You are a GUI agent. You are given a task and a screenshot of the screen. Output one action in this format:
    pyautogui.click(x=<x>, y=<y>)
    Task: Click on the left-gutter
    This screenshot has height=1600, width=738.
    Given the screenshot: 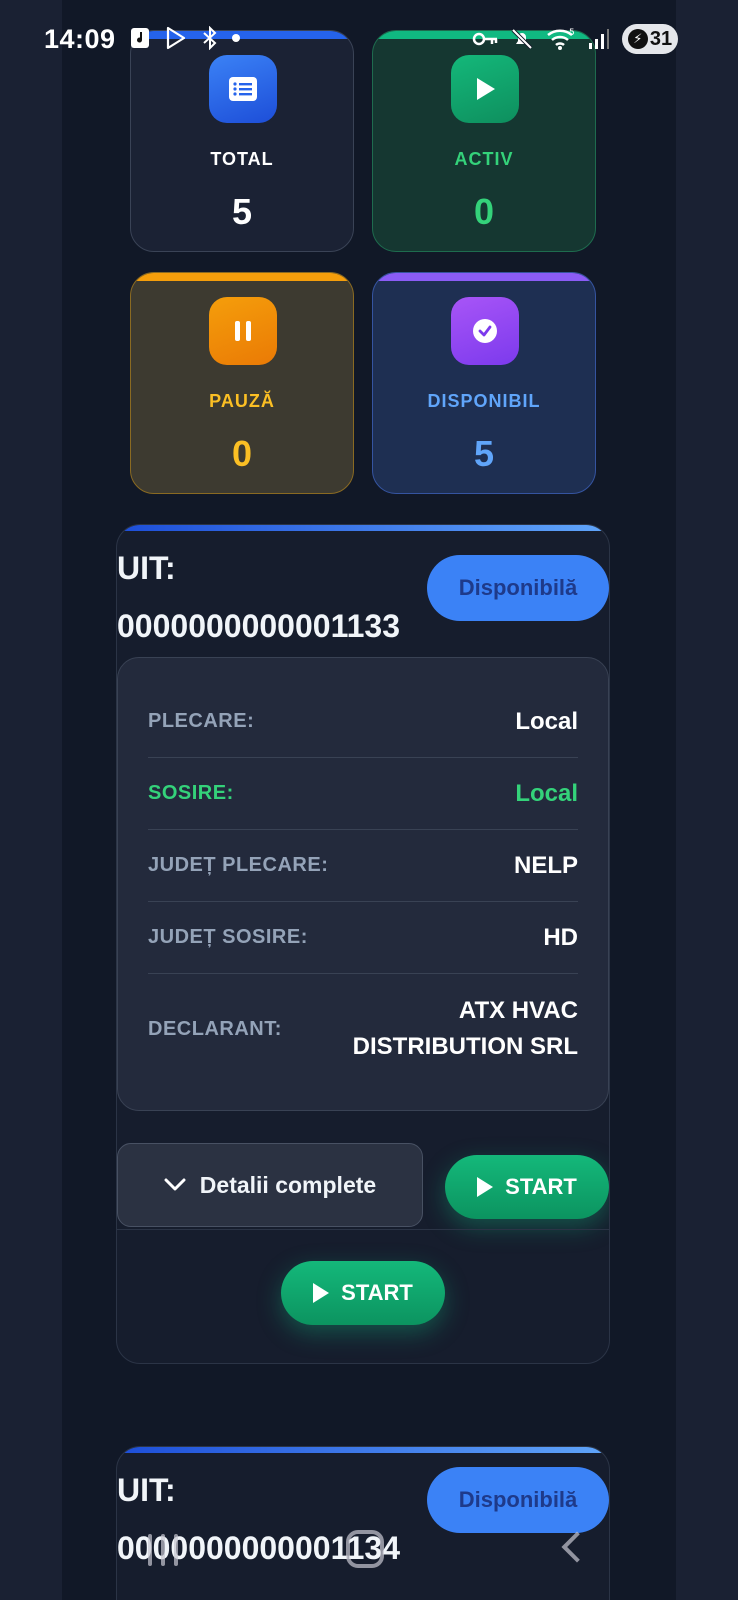 What is the action you would take?
    pyautogui.click(x=31, y=800)
    